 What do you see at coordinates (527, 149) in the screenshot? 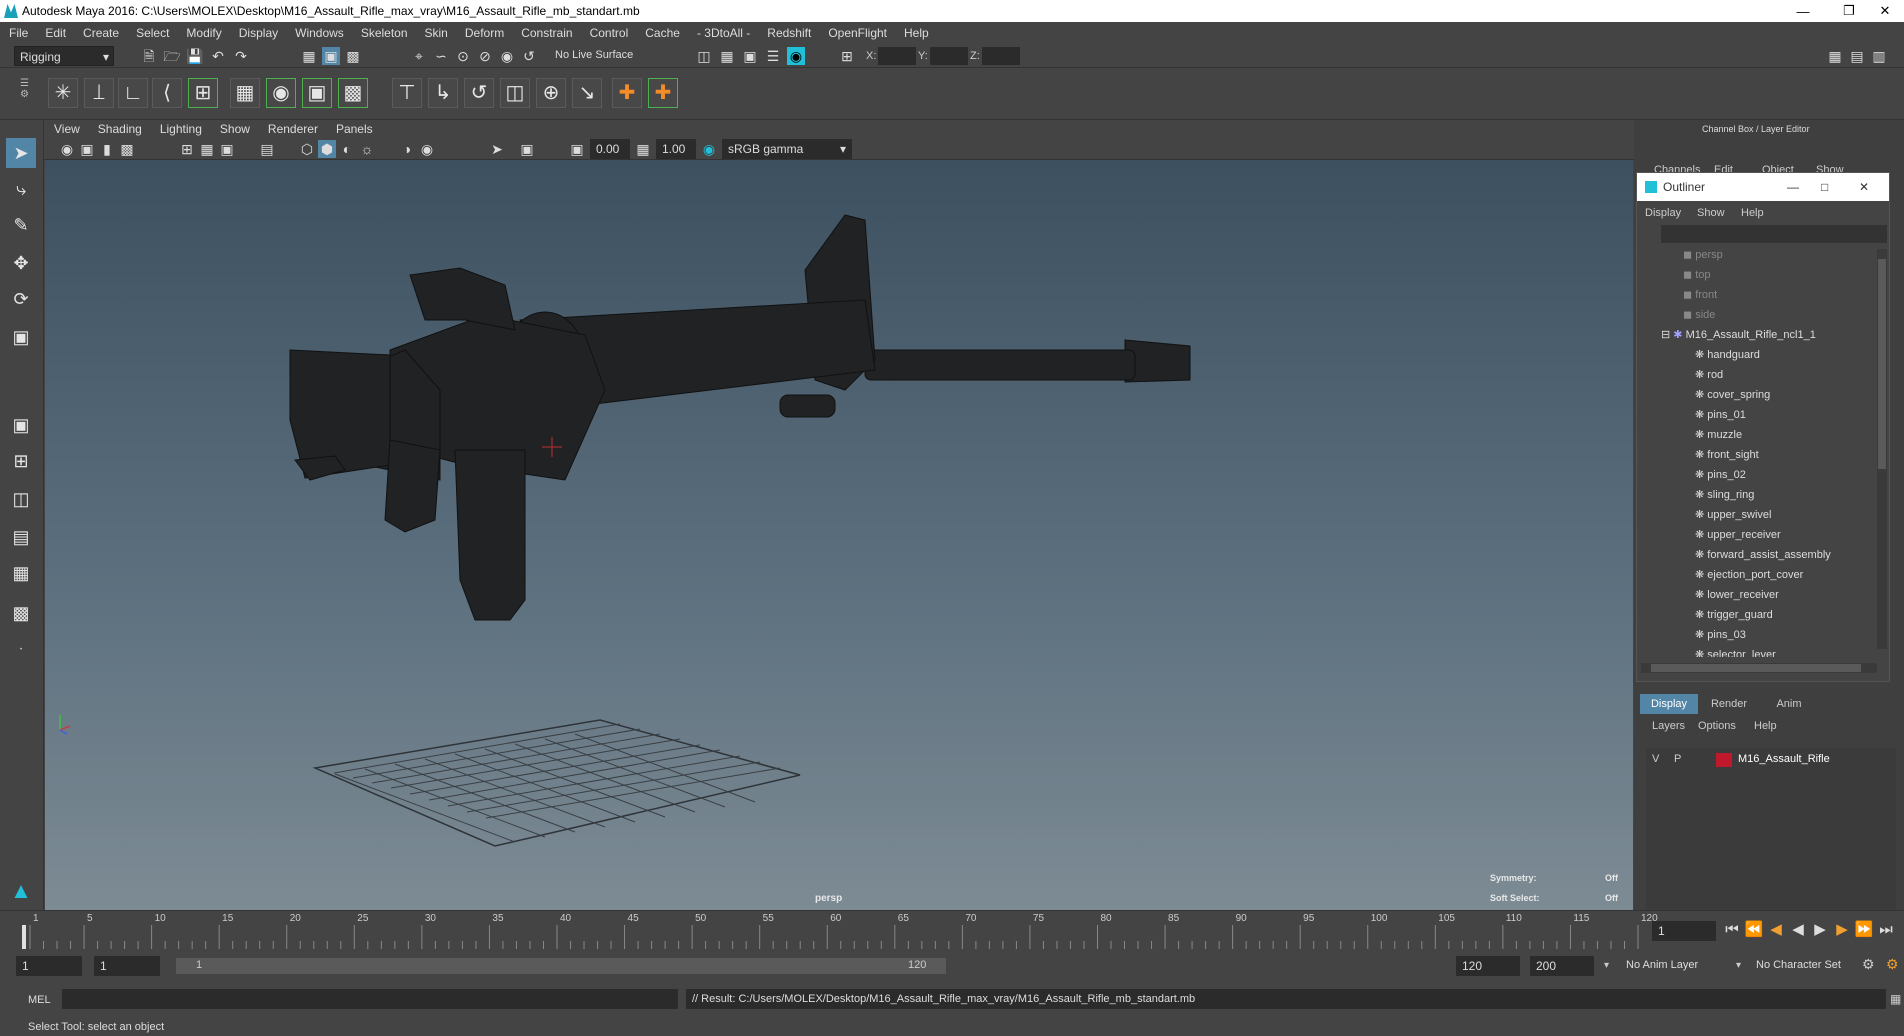
I see `xray-icon: ▣` at bounding box center [527, 149].